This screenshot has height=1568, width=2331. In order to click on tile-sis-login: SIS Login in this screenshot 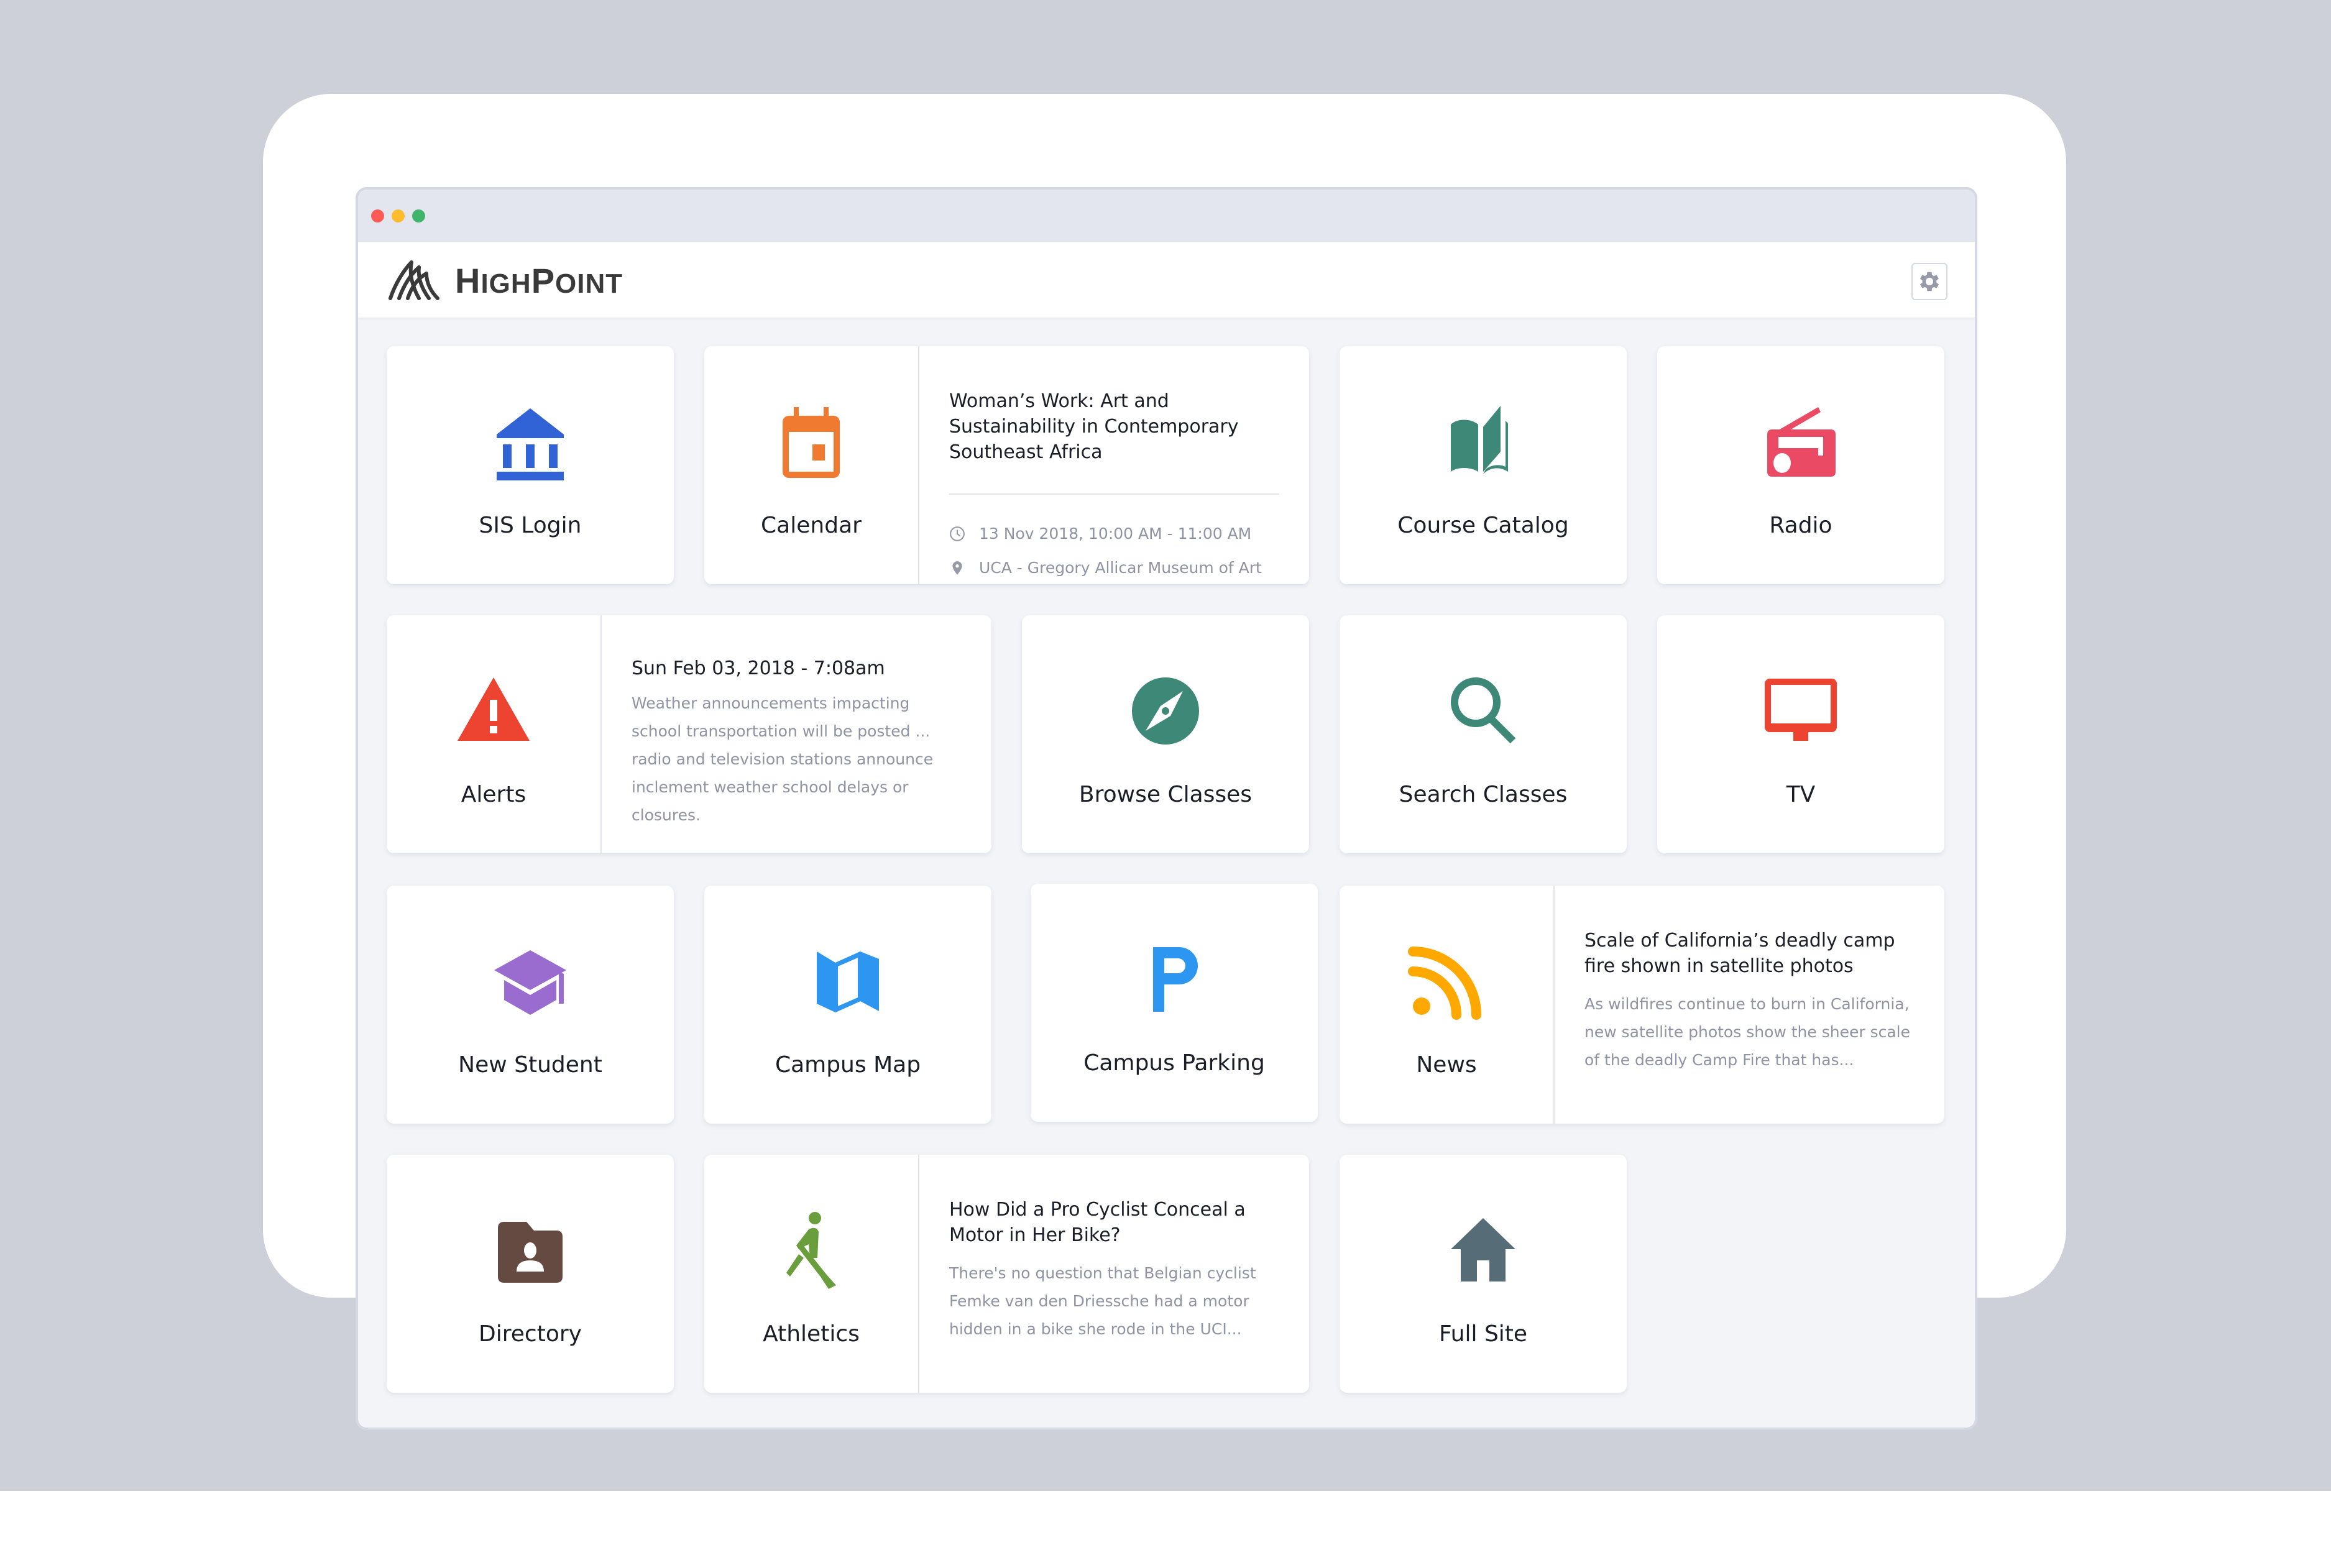, I will do `click(531, 465)`.